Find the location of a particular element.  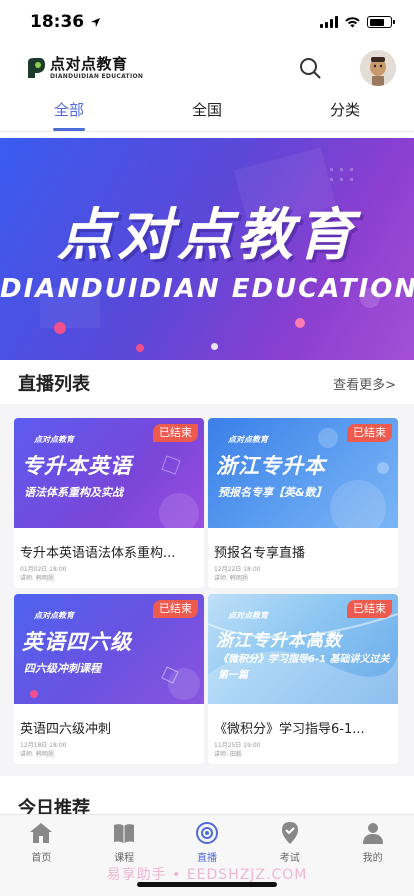

nav-label: 我的 is located at coordinates (372, 858).